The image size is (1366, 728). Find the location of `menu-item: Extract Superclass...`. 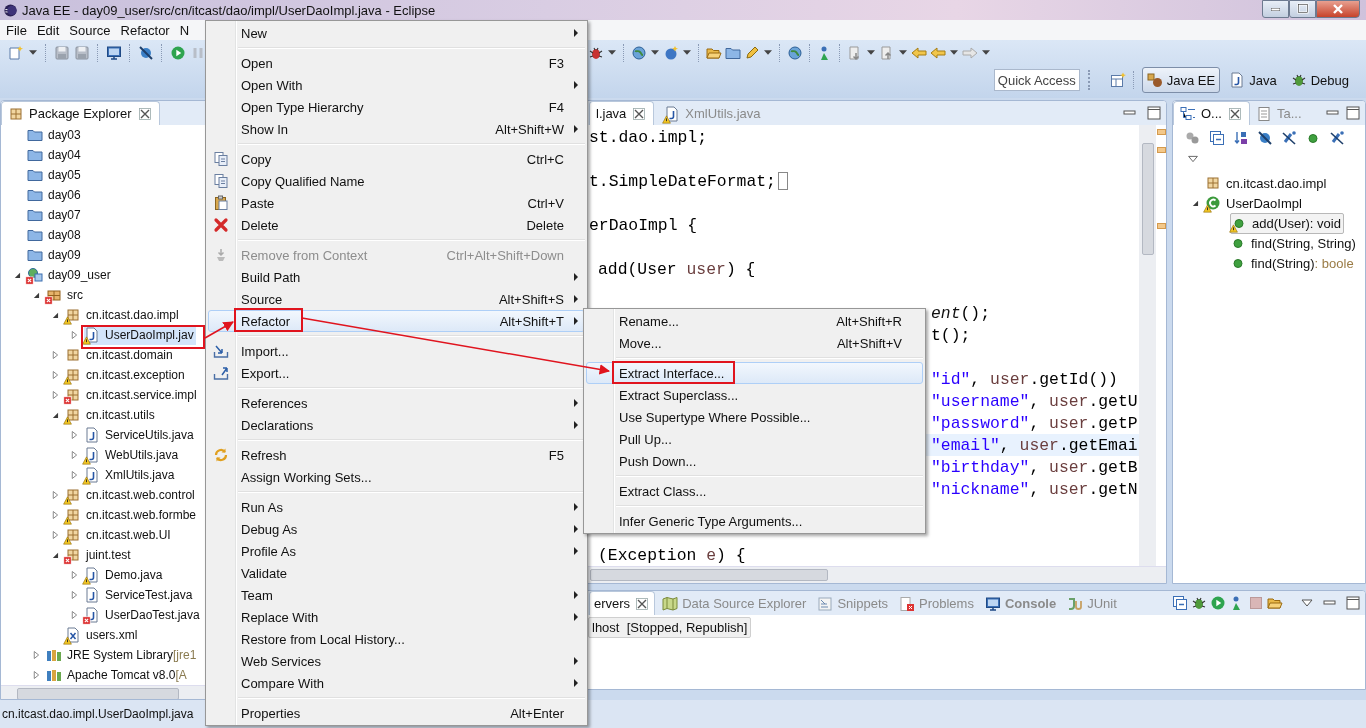

menu-item: Extract Superclass... is located at coordinates (754, 395).